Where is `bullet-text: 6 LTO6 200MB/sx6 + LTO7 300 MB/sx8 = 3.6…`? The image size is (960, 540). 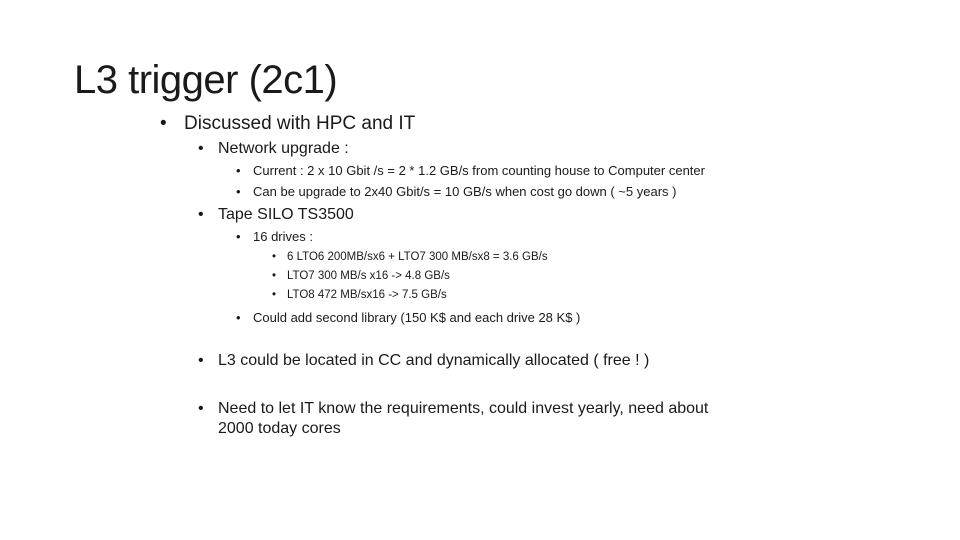
bullet-text: 6 LTO6 200MB/sx6 + LTO7 300 MB/sx8 = 3.6… is located at coordinates (417, 257).